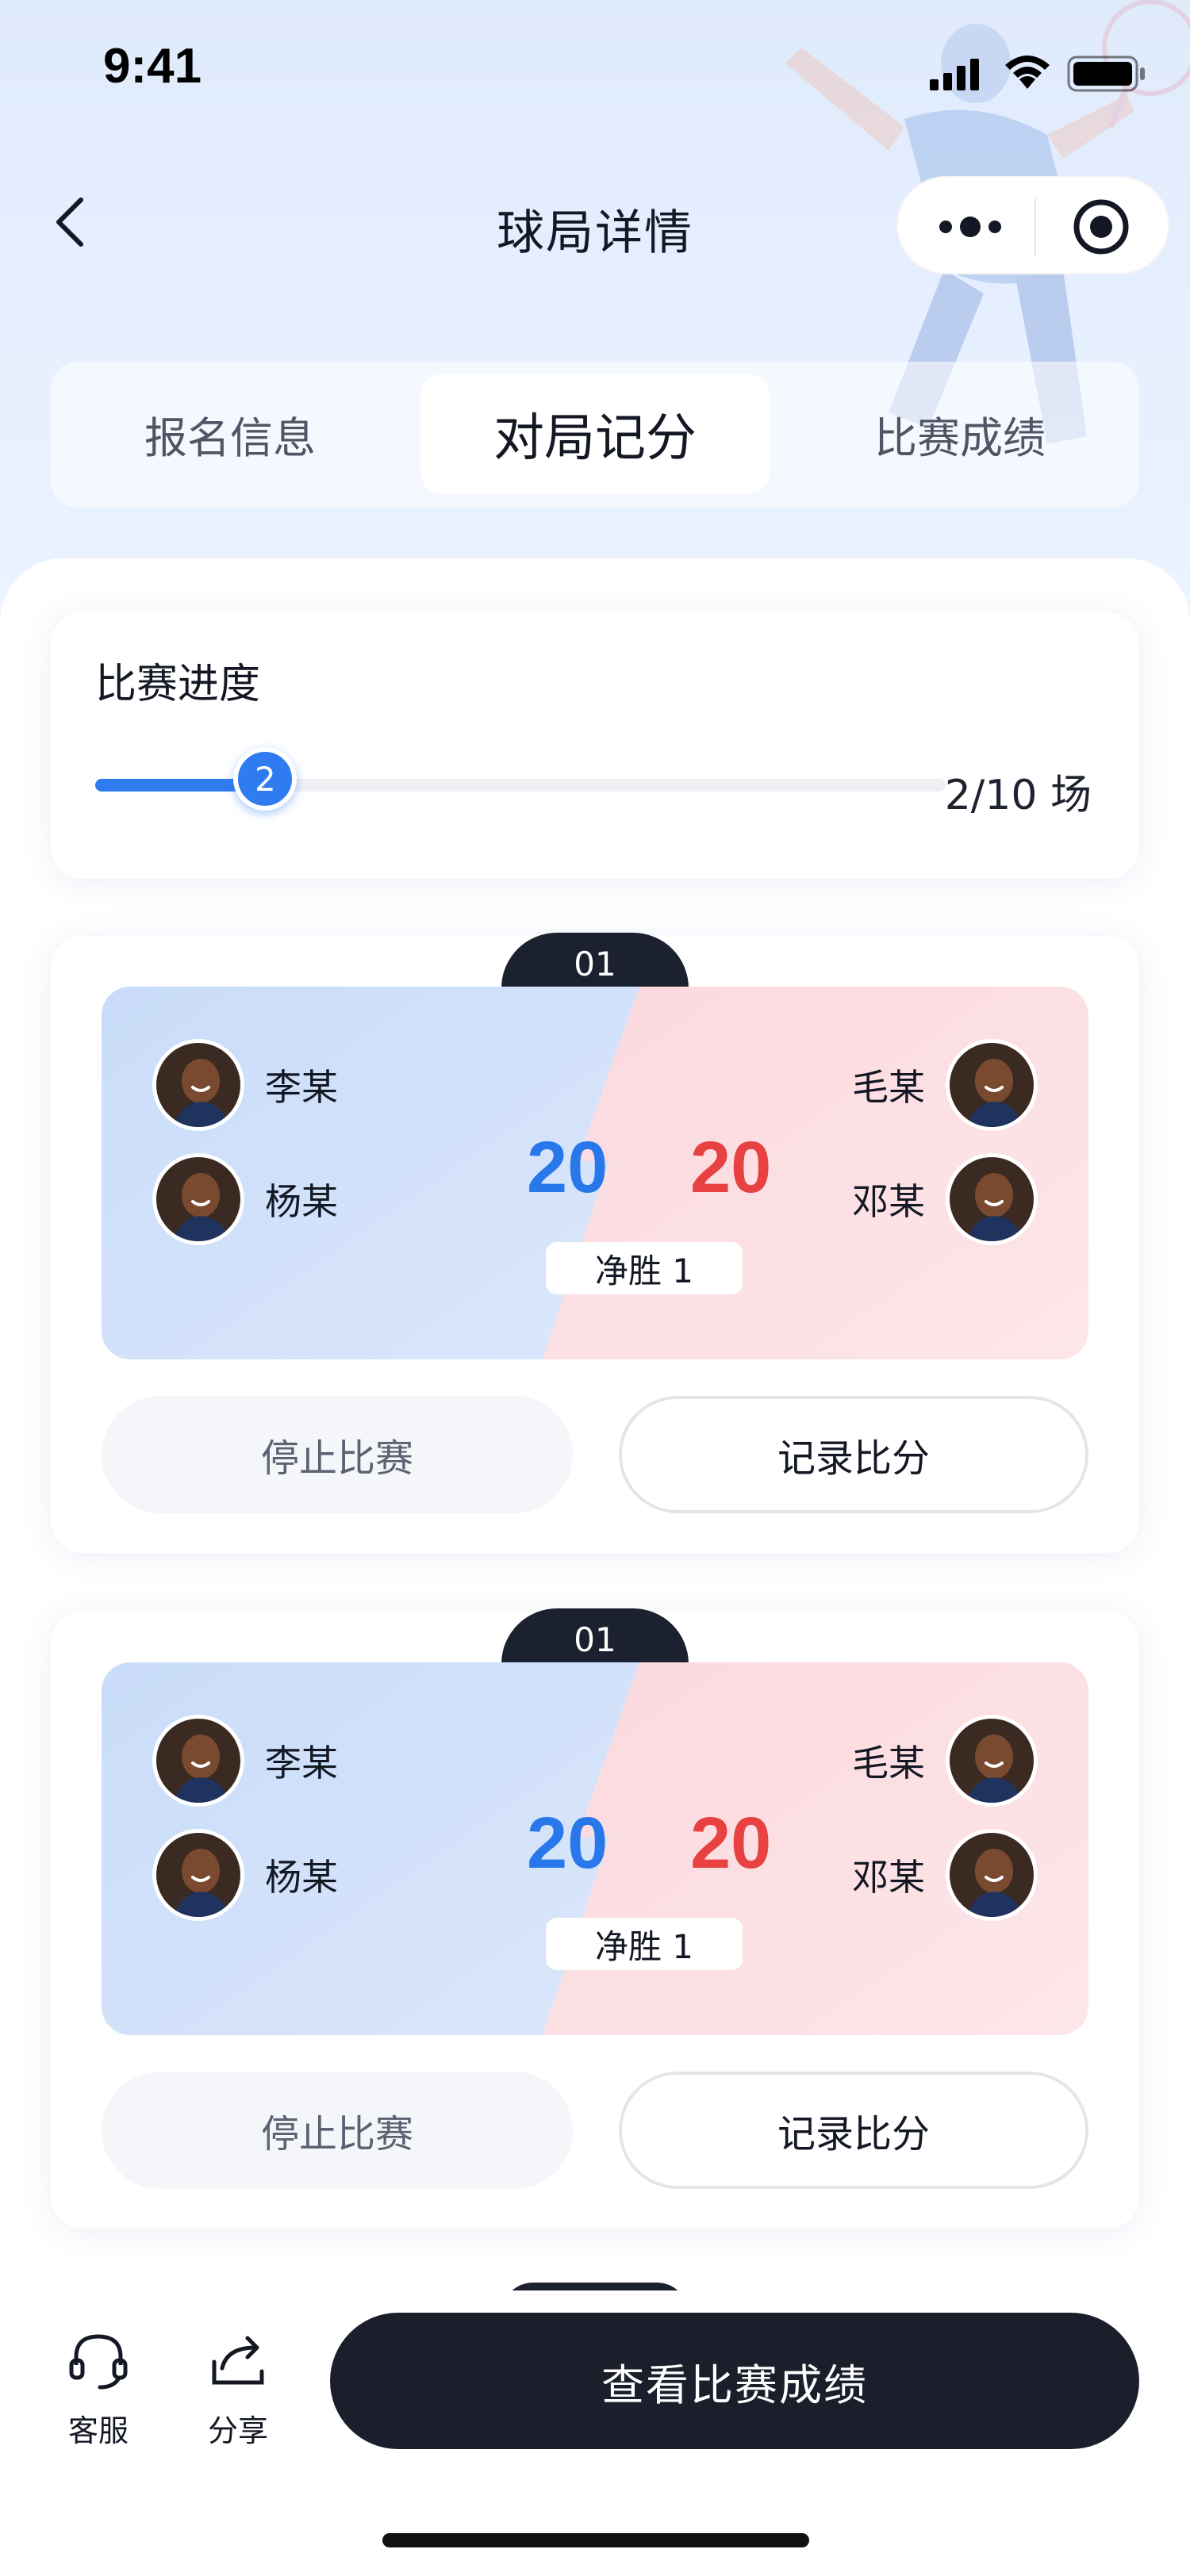  Describe the element at coordinates (1027, 72) in the screenshot. I see `wifi-icon` at that location.